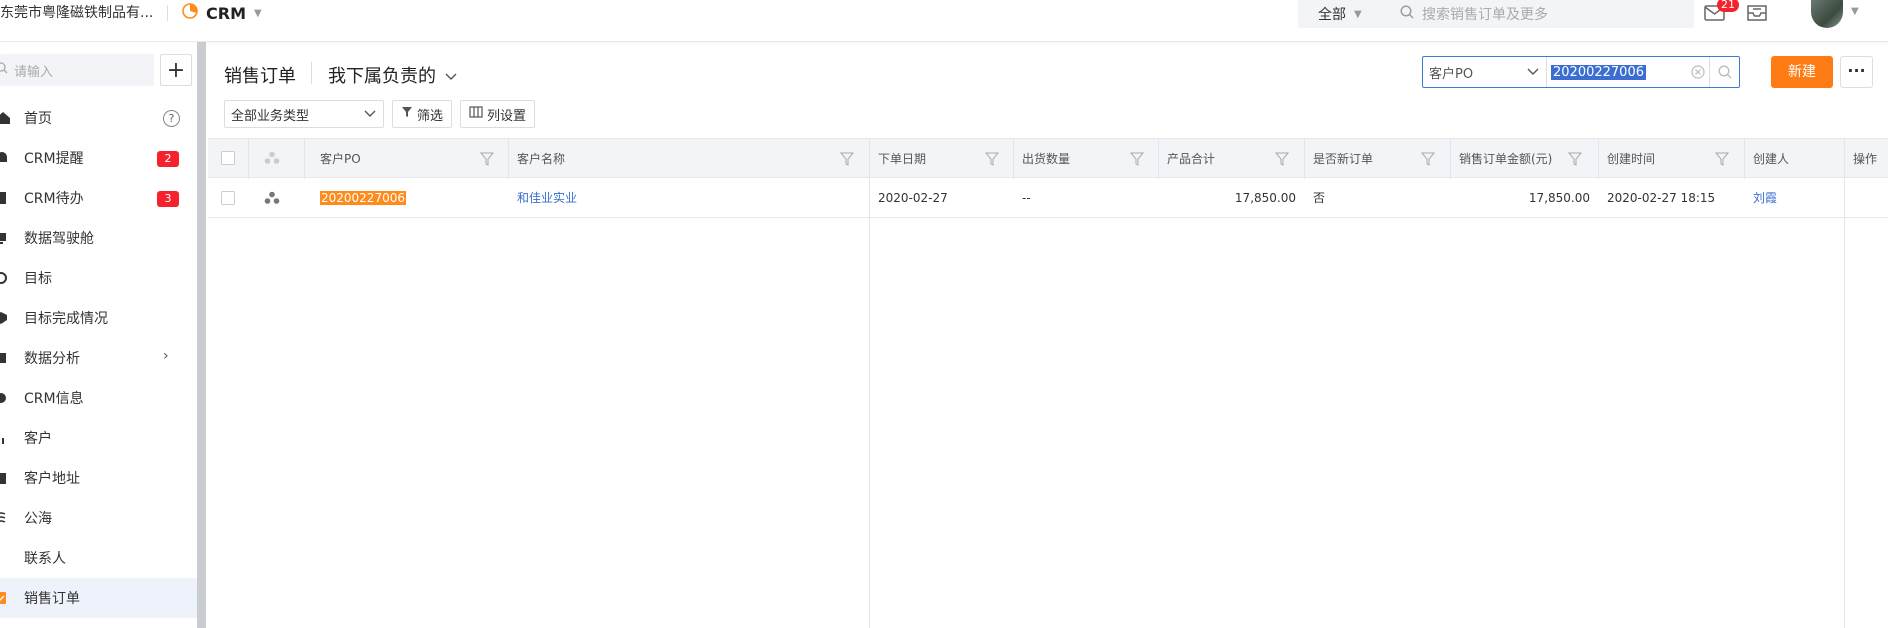  I want to click on analysis-icon, so click(7, 358).